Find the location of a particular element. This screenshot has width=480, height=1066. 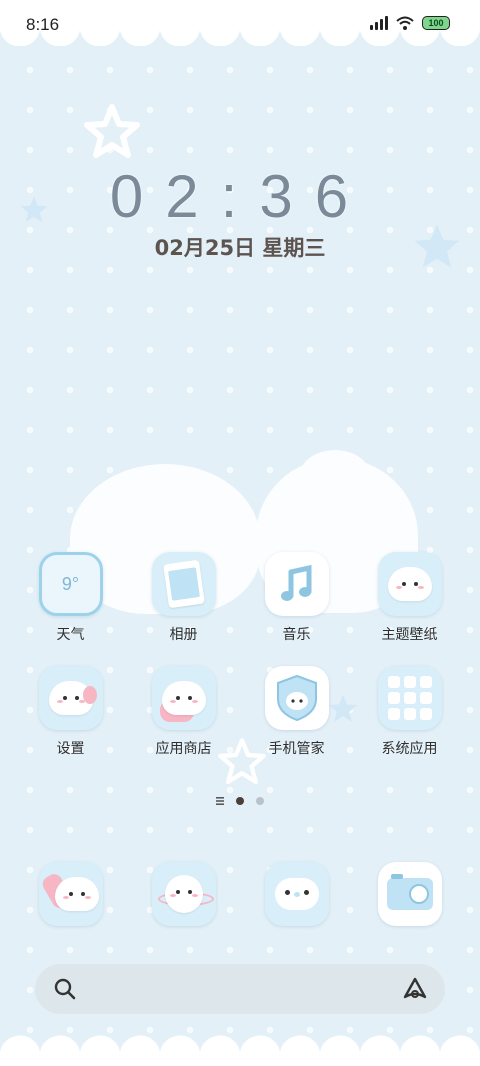

app-phone-manager: 手机管家 is located at coordinates (296, 723).